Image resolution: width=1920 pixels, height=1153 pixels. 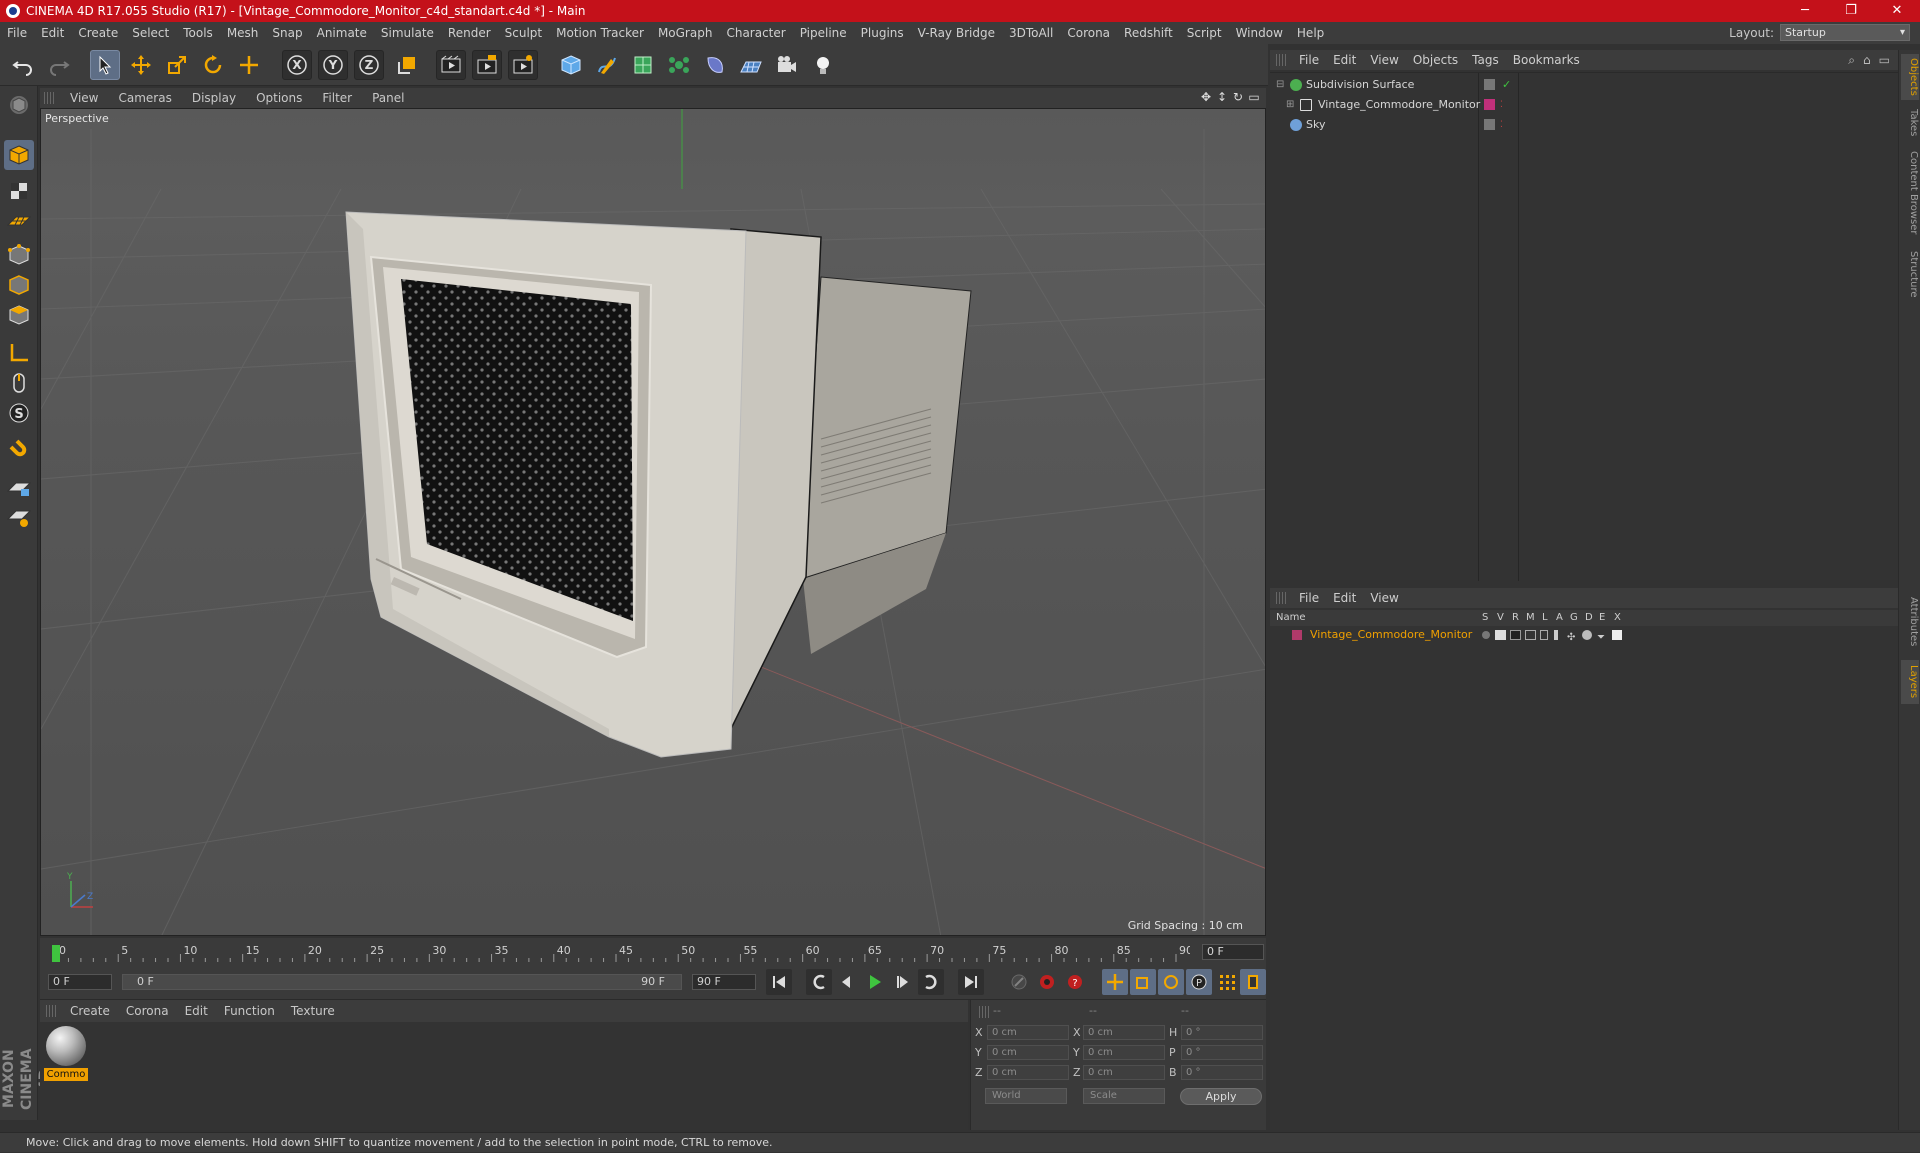 I want to click on magnet-icon, so click(x=19, y=451).